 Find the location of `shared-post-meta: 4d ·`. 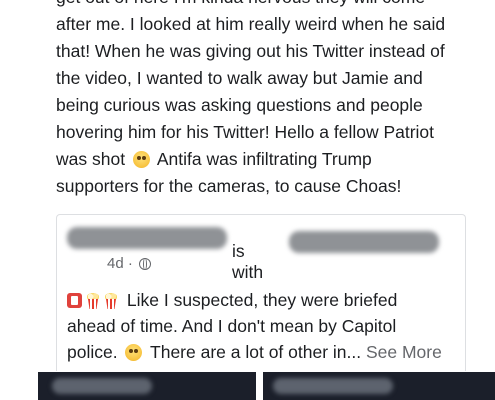

shared-post-meta: 4d · is located at coordinates (129, 263).